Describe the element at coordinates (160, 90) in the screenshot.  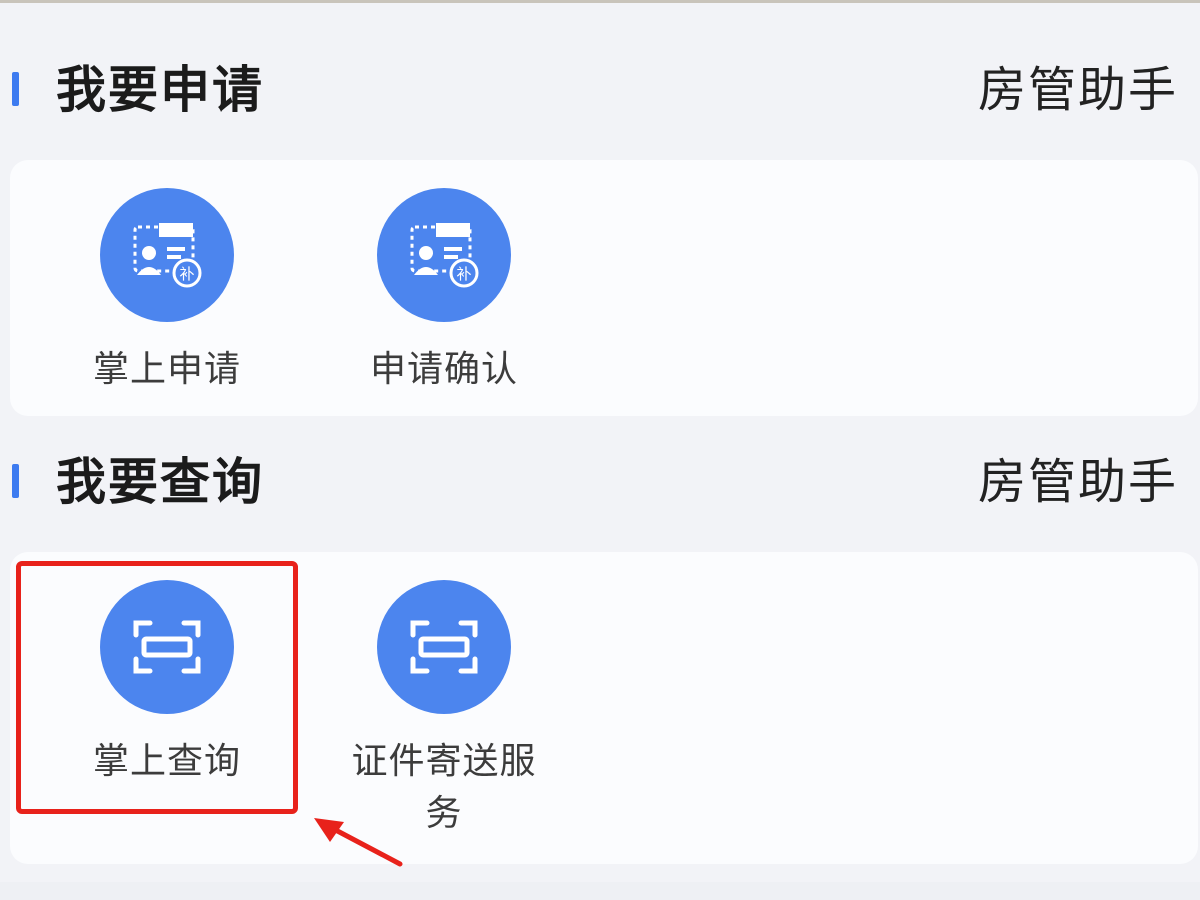
I see `section-title-apply: 我要申请` at that location.